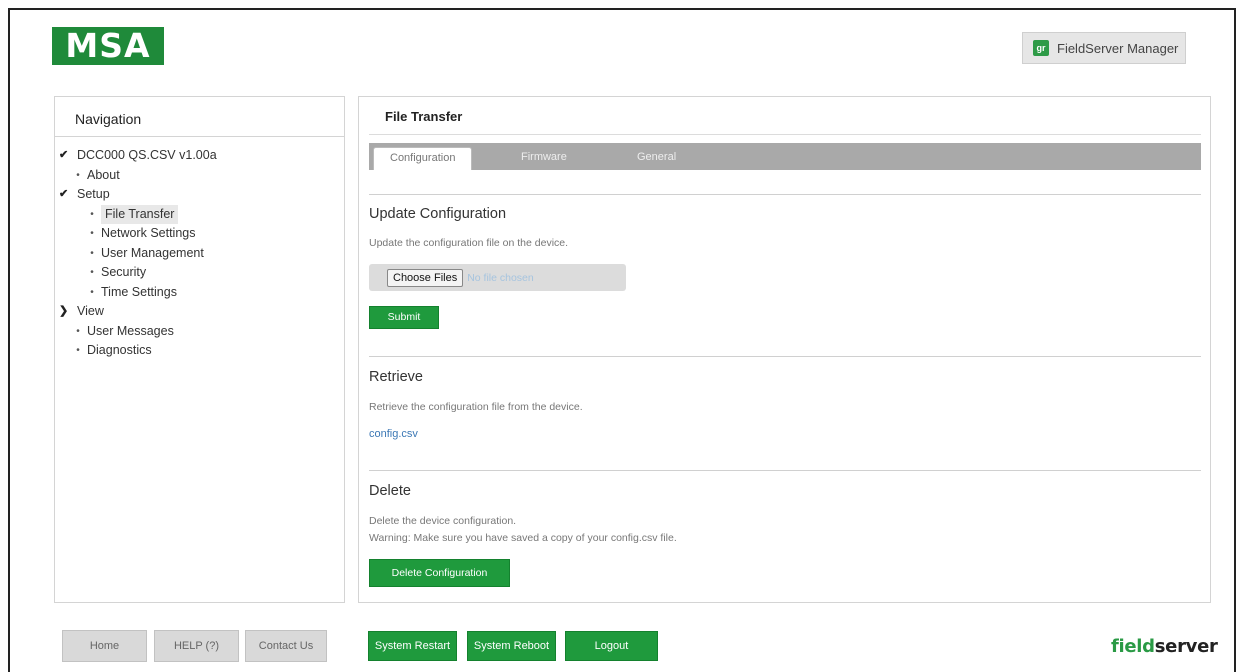  What do you see at coordinates (286, 646) in the screenshot?
I see `contact-us-button: Contact Us` at bounding box center [286, 646].